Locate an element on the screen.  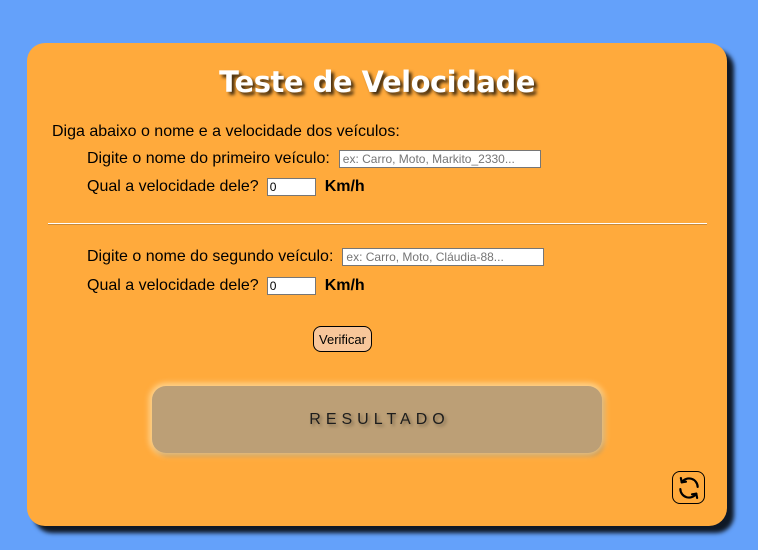
vehicle1-speed-row: Qual a velocidade dele? Km/h is located at coordinates (226, 187).